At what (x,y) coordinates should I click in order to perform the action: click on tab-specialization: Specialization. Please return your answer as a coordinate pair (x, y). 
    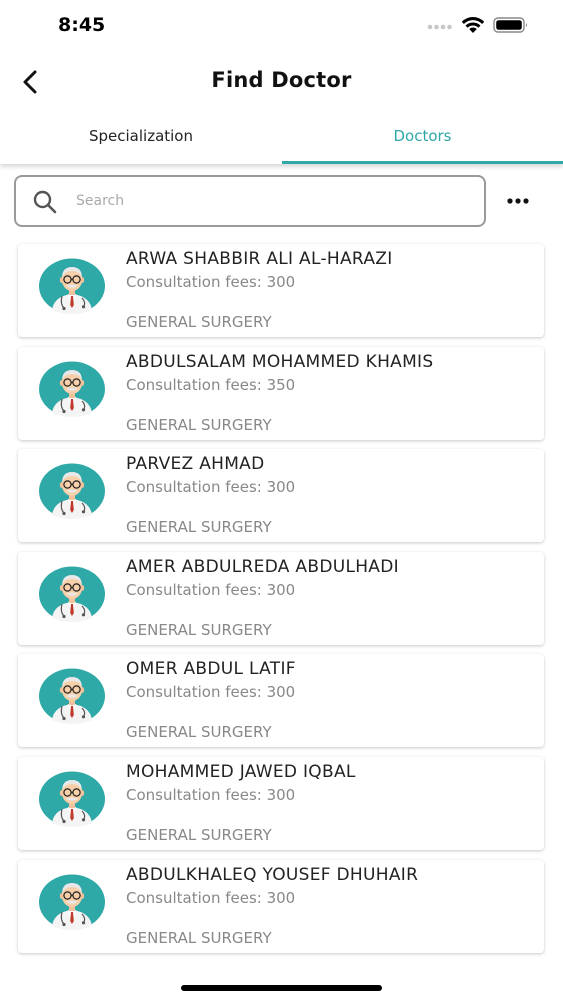
    Looking at the image, I should click on (141, 138).